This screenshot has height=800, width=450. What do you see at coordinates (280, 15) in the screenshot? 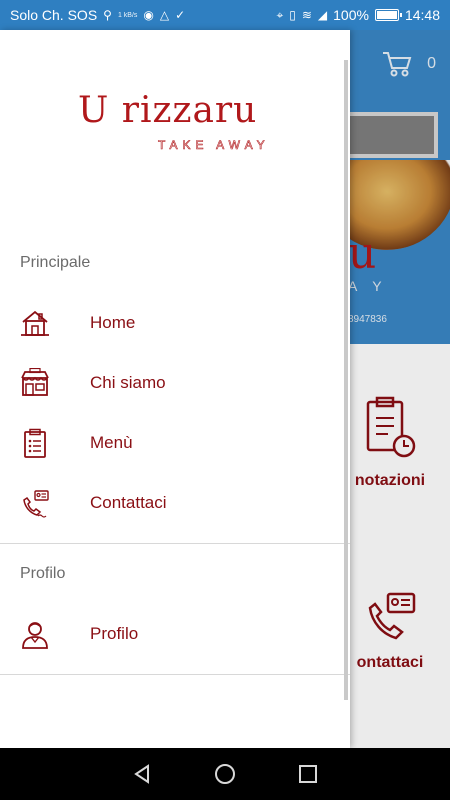
I see `location-icon: ⌖` at bounding box center [280, 15].